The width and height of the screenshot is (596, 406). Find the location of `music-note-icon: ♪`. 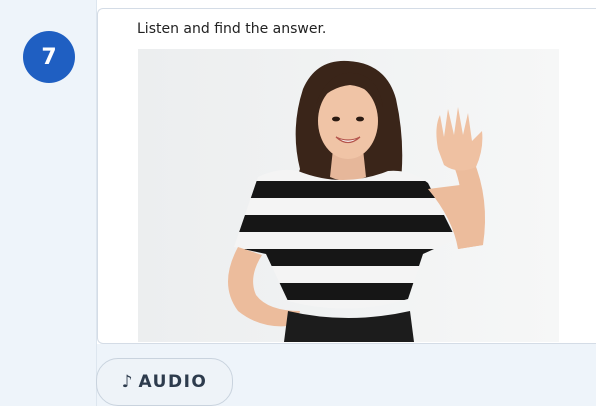

music-note-icon: ♪ is located at coordinates (127, 381).